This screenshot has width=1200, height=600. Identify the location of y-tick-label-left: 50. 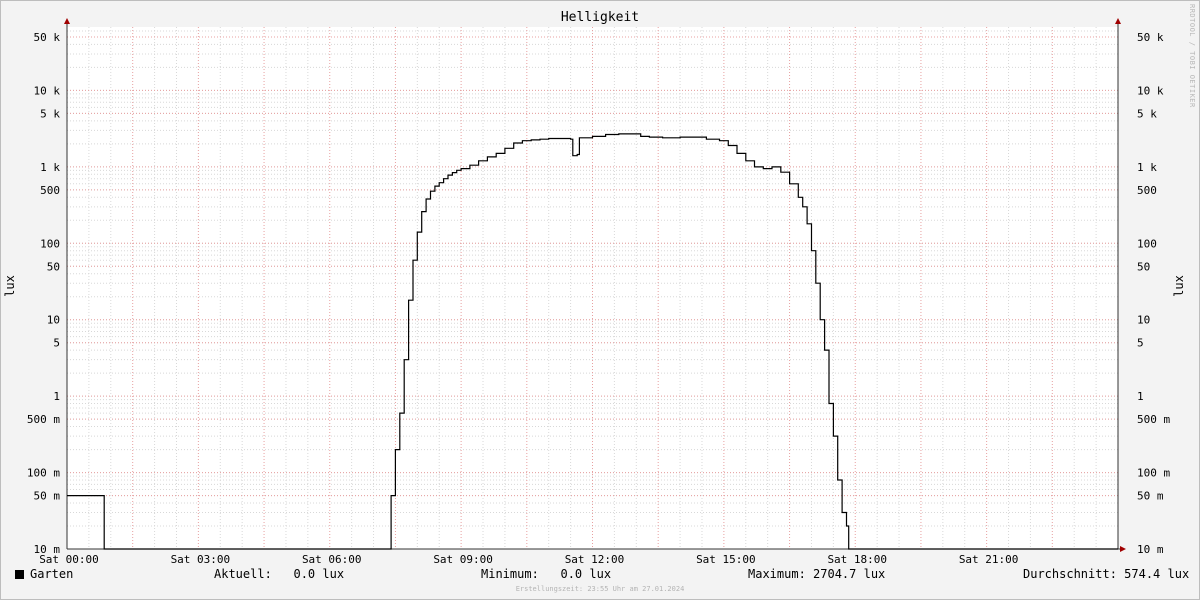
(53, 266).